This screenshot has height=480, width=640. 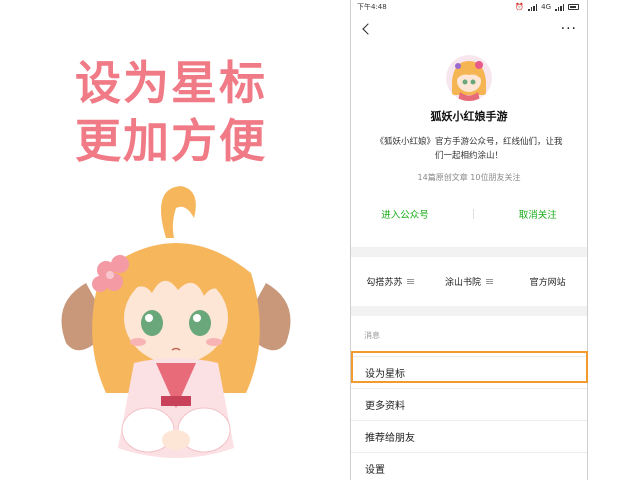 I want to click on menu-item-label: 官方网站, so click(x=547, y=283).